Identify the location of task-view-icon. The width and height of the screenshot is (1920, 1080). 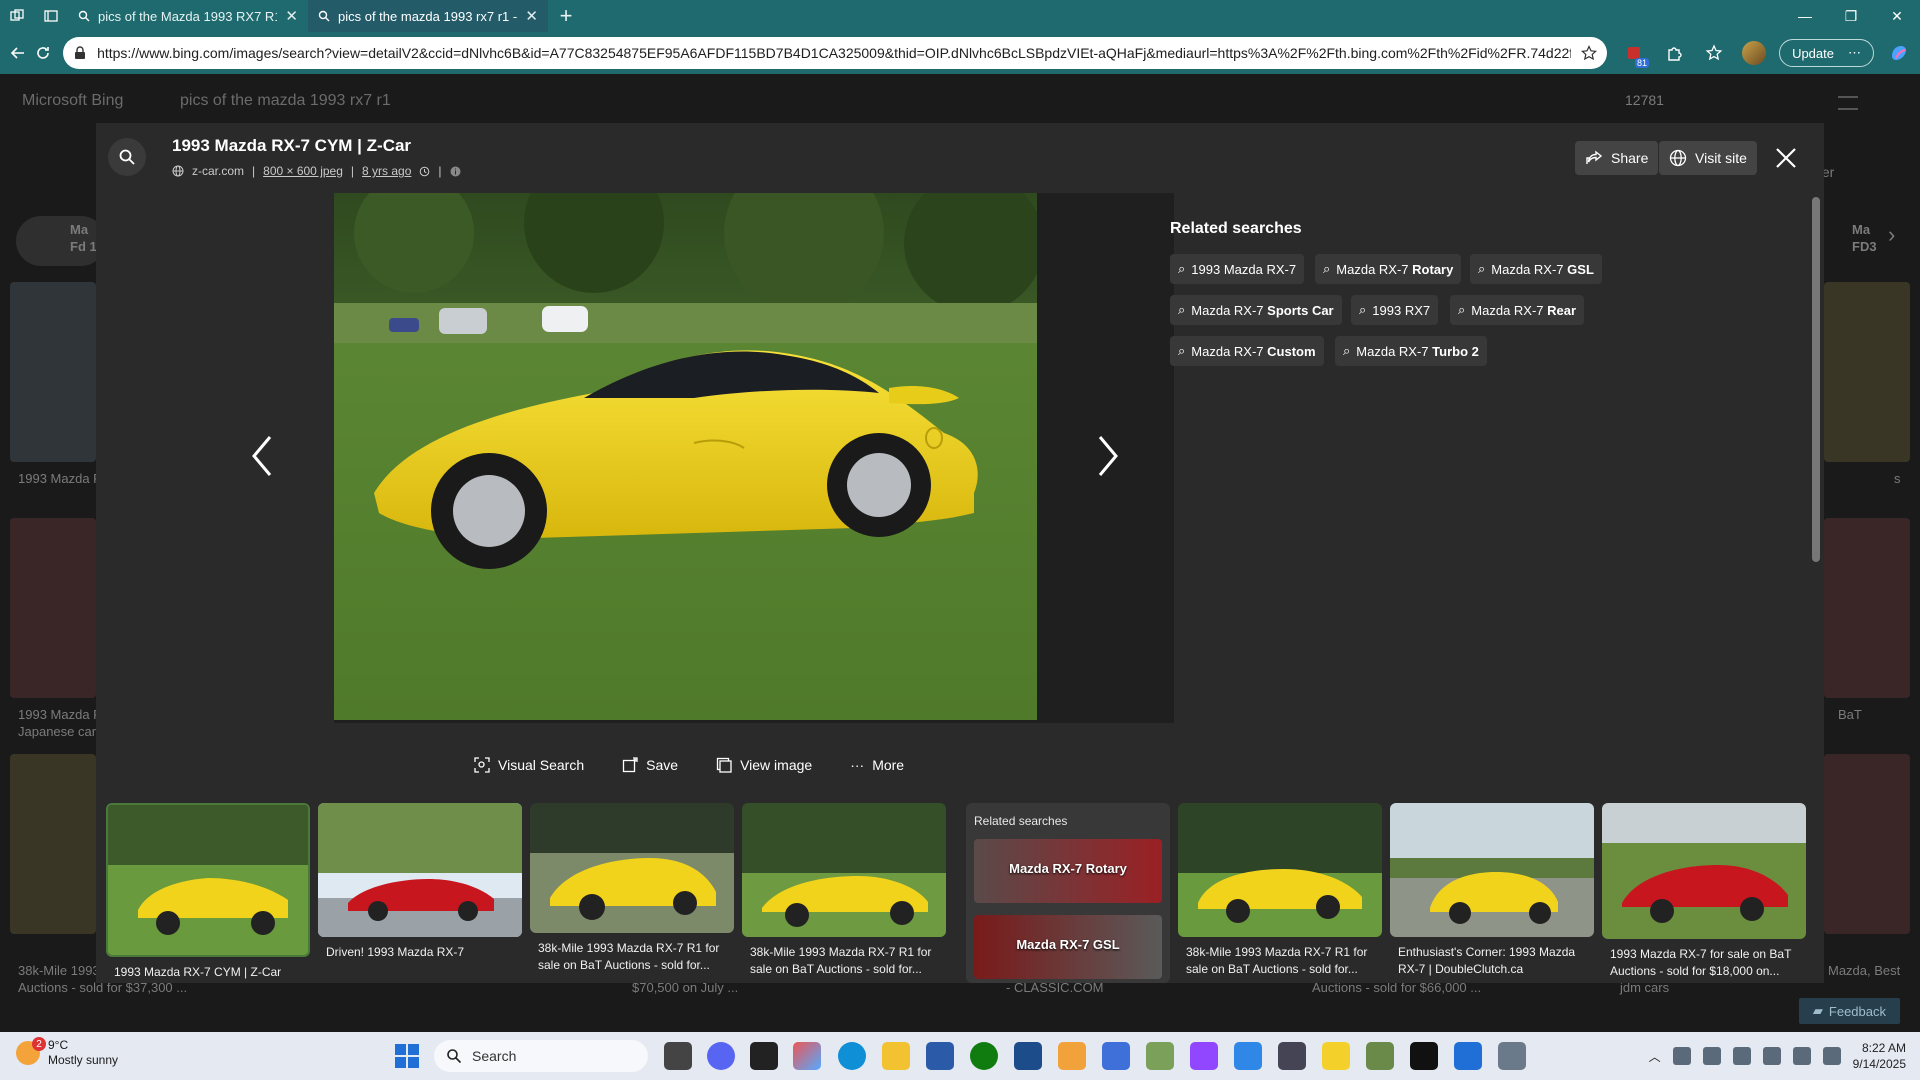
(678, 1056).